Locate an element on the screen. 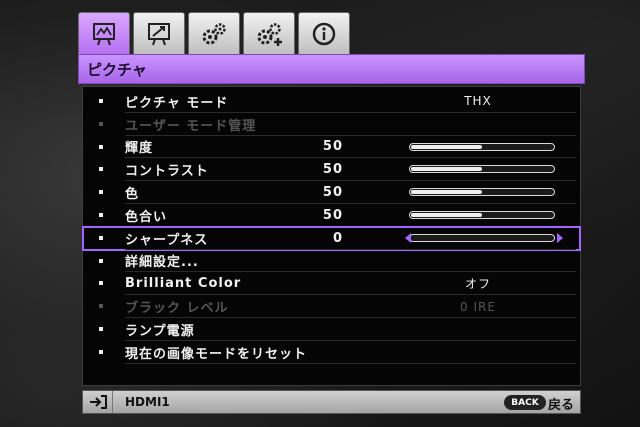 This screenshot has height=427, width=640. tab-settings-advanced is located at coordinates (269, 33).